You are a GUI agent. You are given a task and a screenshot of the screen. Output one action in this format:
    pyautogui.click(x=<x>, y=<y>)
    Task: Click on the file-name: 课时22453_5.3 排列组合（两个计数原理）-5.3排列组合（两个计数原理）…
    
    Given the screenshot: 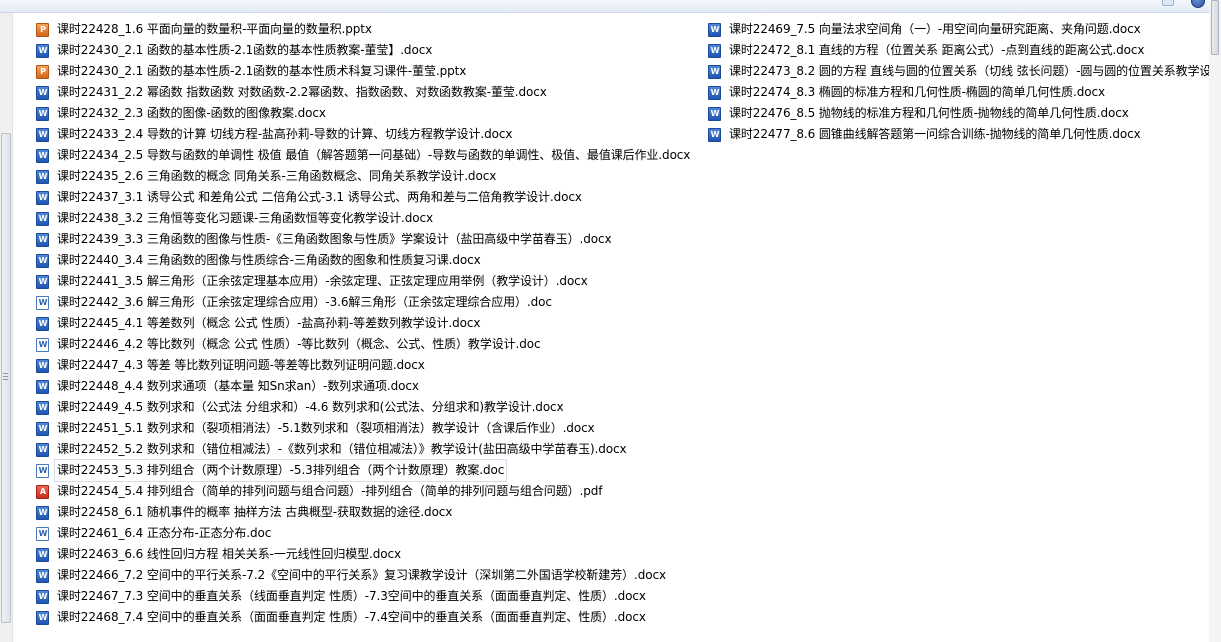 What is the action you would take?
    pyautogui.click(x=280, y=470)
    